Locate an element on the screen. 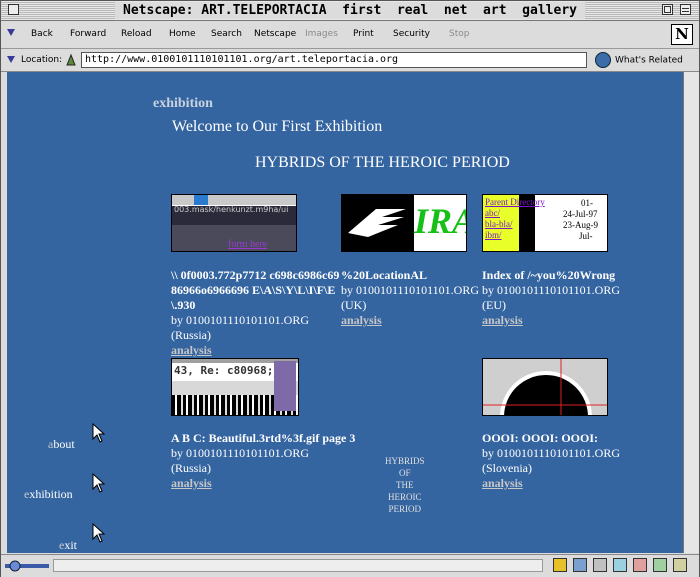 Image resolution: width=700 pixels, height=577 pixels. black-circle-image is located at coordinates (545, 387).